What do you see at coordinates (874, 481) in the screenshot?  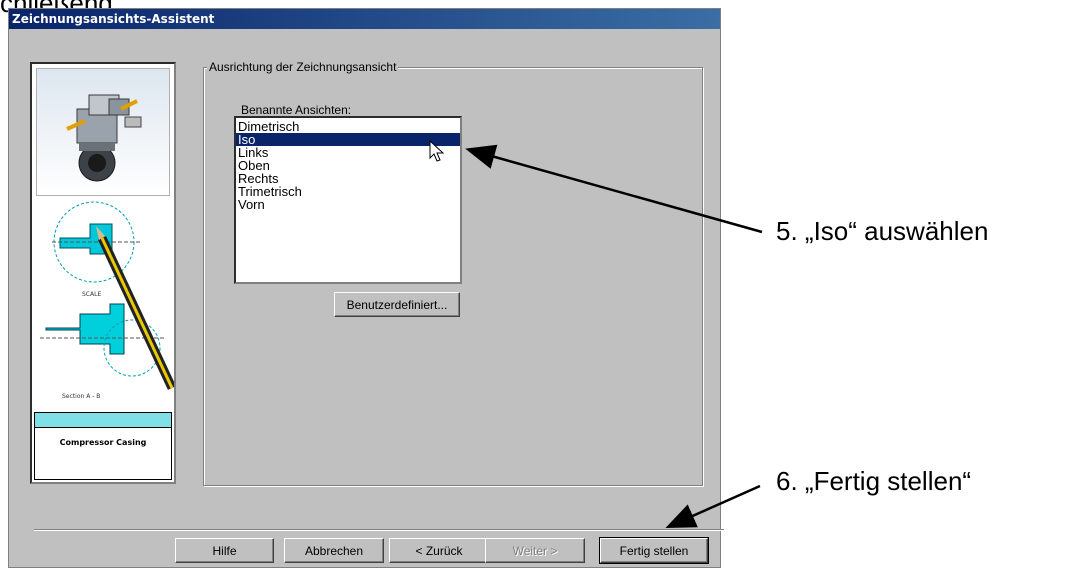 I see `step6-annotation: 6. „Fertig stellen“` at bounding box center [874, 481].